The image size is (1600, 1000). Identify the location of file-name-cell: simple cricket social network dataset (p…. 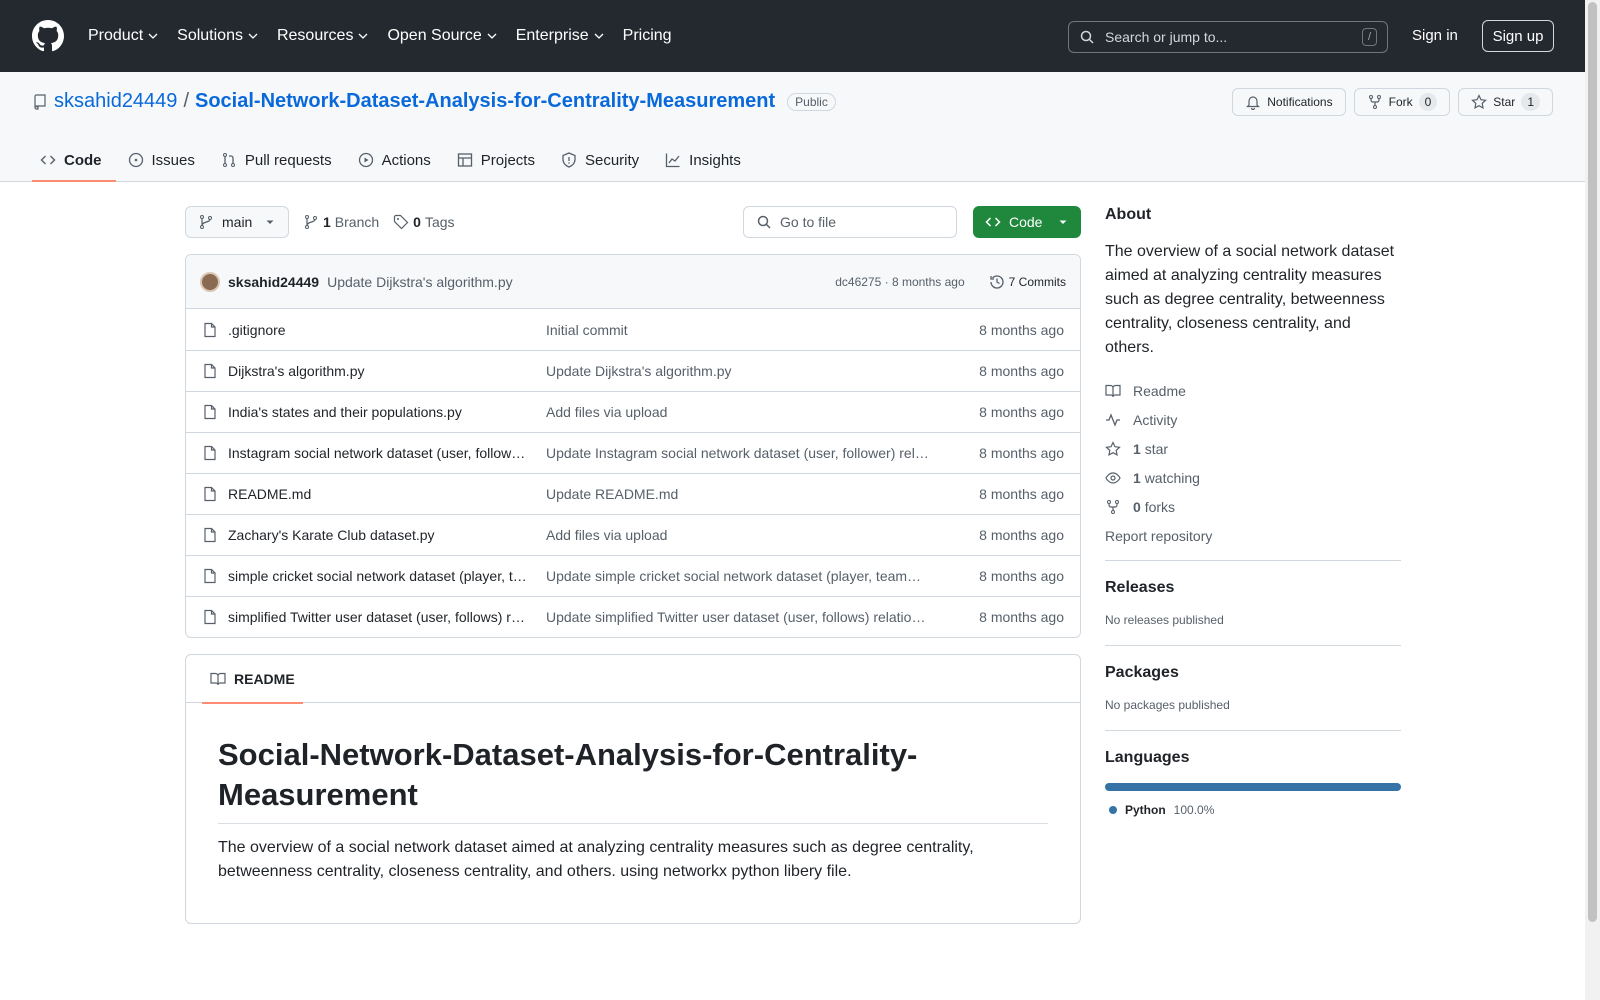
(367, 576).